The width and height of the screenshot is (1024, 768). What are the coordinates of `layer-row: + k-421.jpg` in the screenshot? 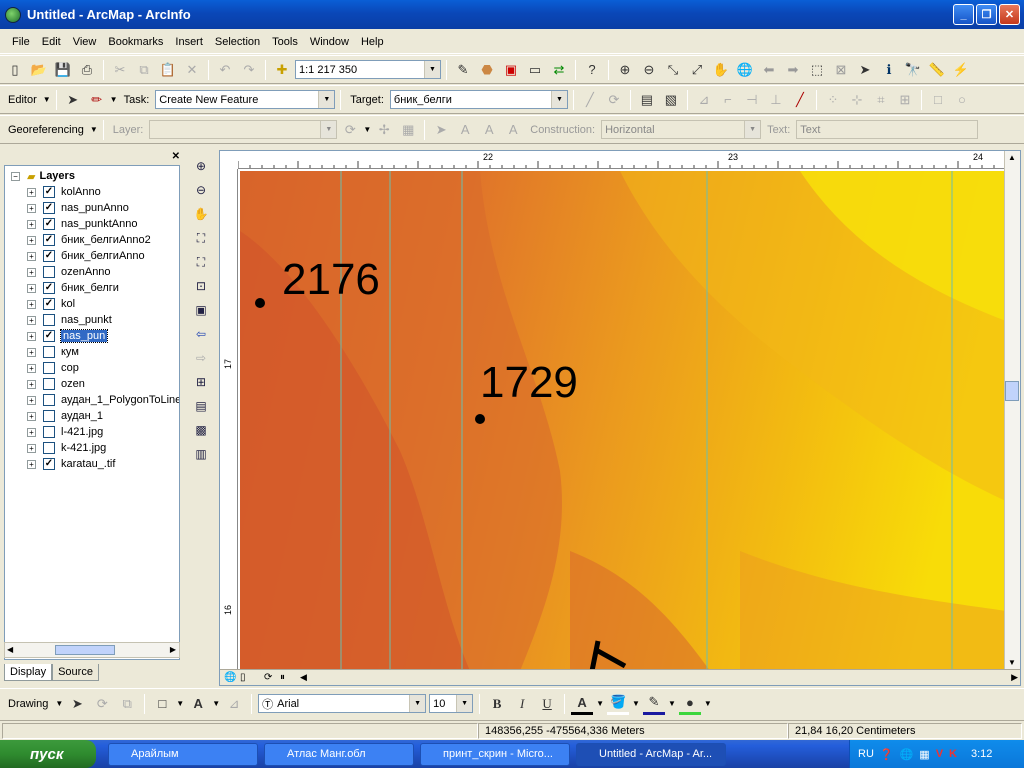 It's located at (66, 448).